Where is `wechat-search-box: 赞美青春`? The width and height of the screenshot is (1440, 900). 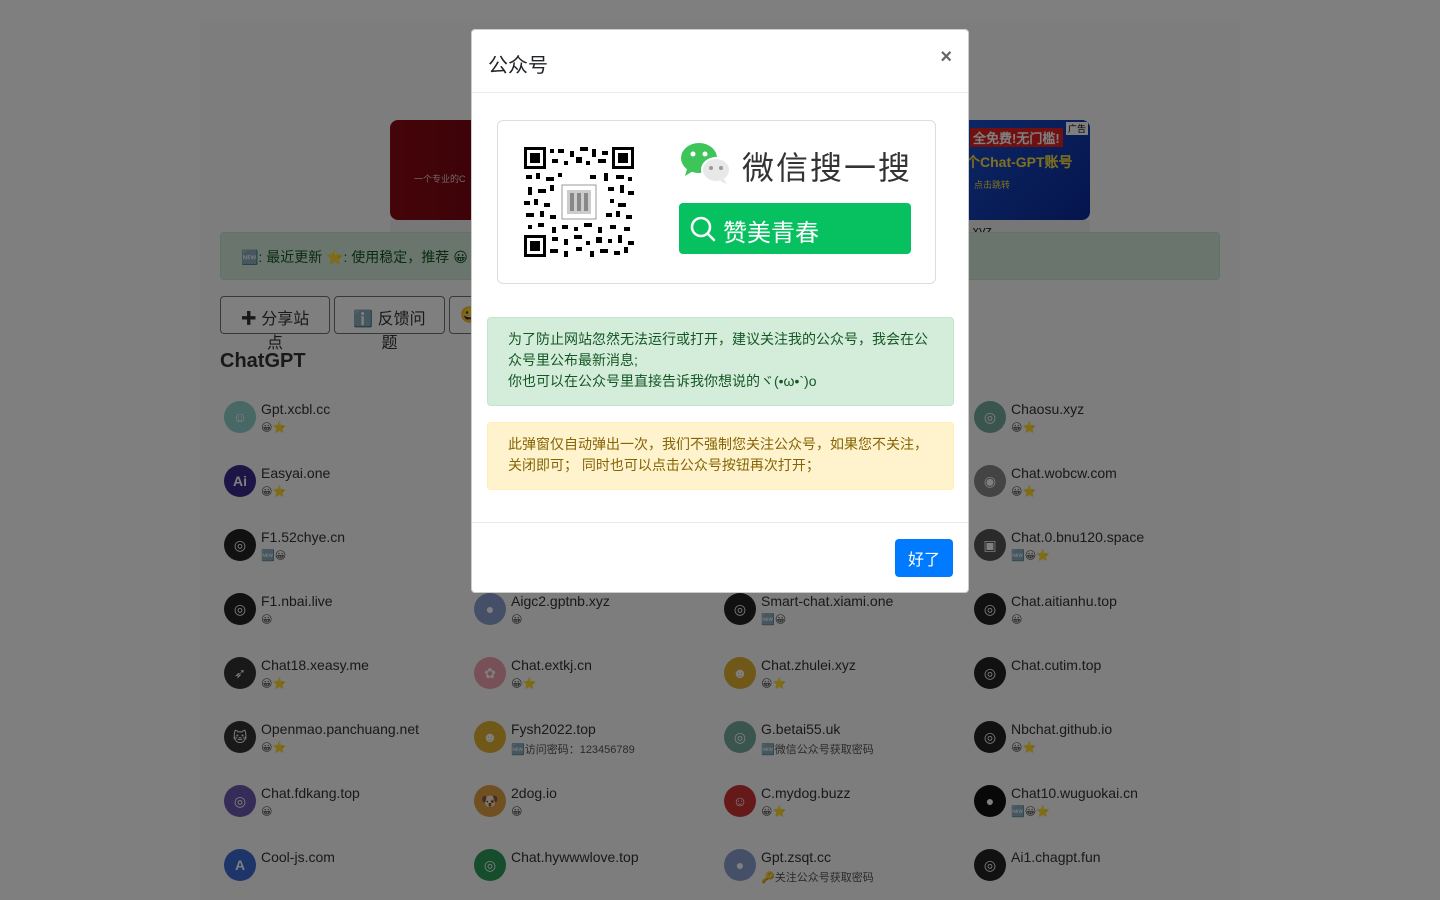 wechat-search-box: 赞美青春 is located at coordinates (795, 228).